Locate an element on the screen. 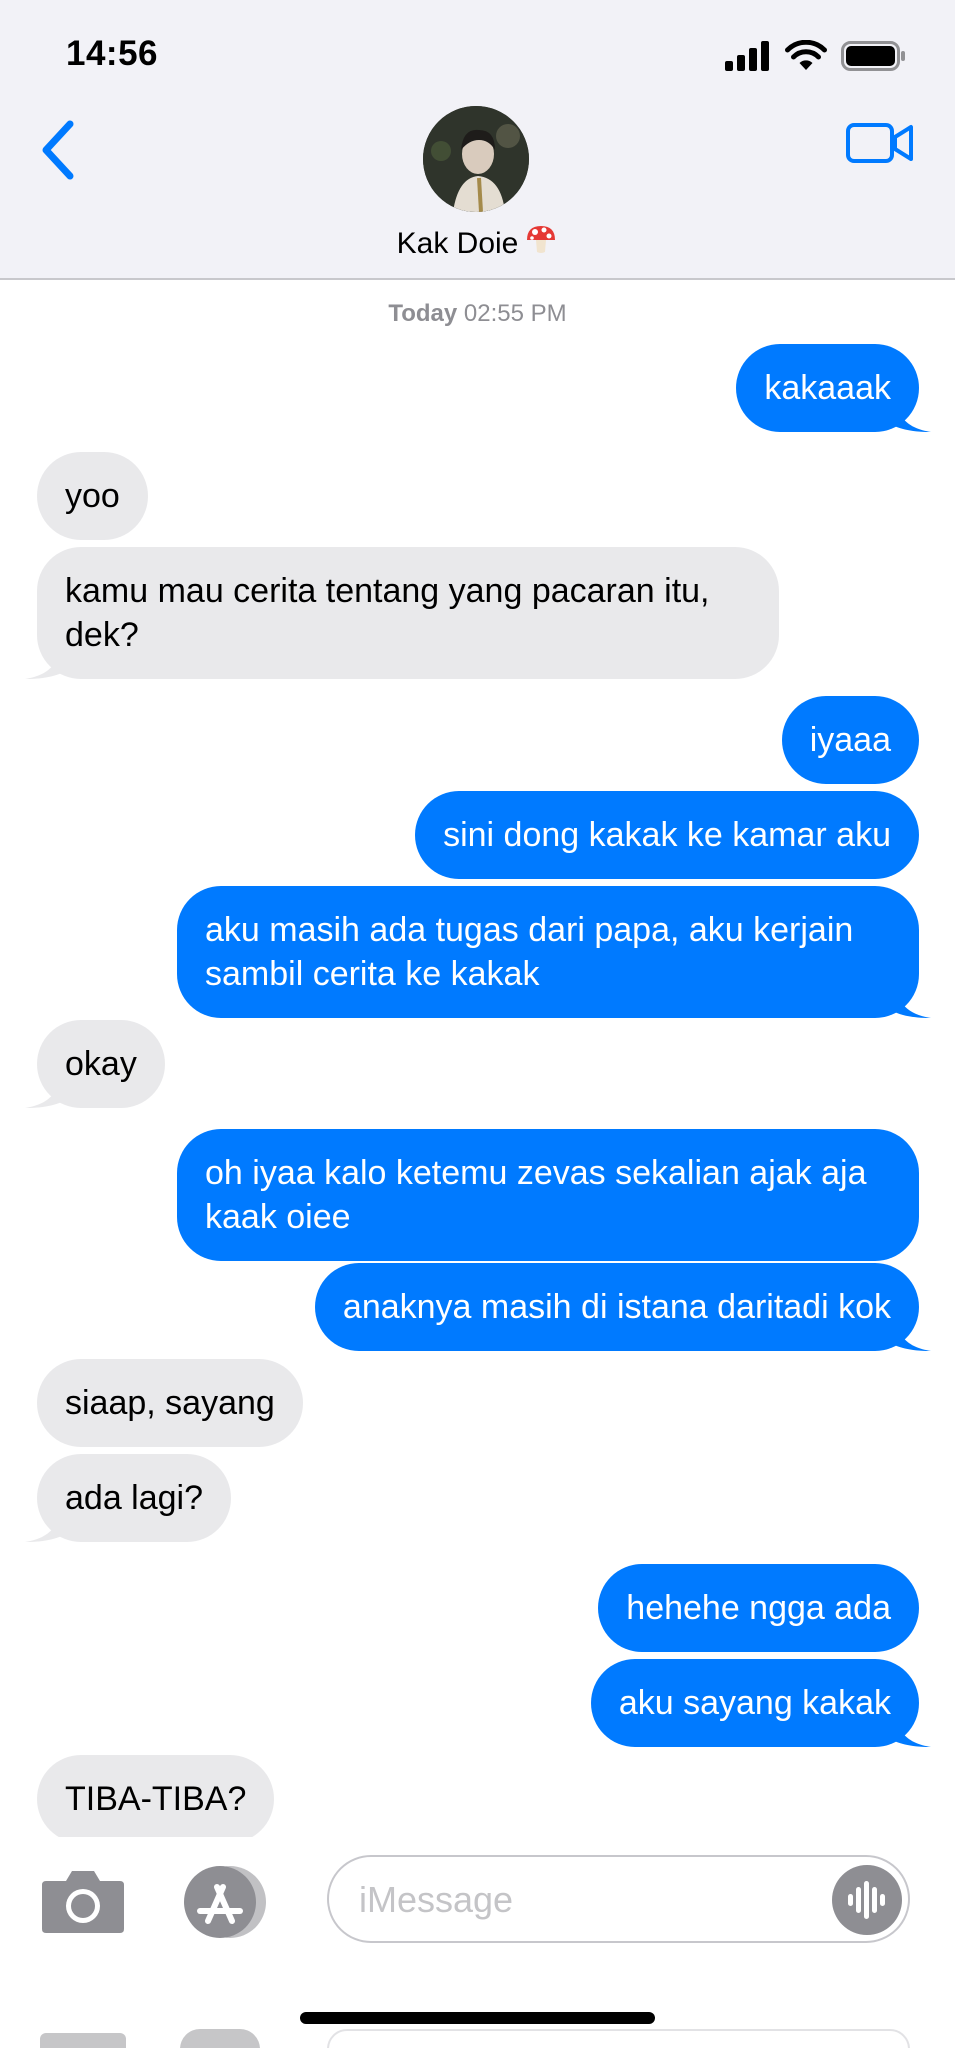 The width and height of the screenshot is (955, 2048). cellular-signal-icon is located at coordinates (747, 56).